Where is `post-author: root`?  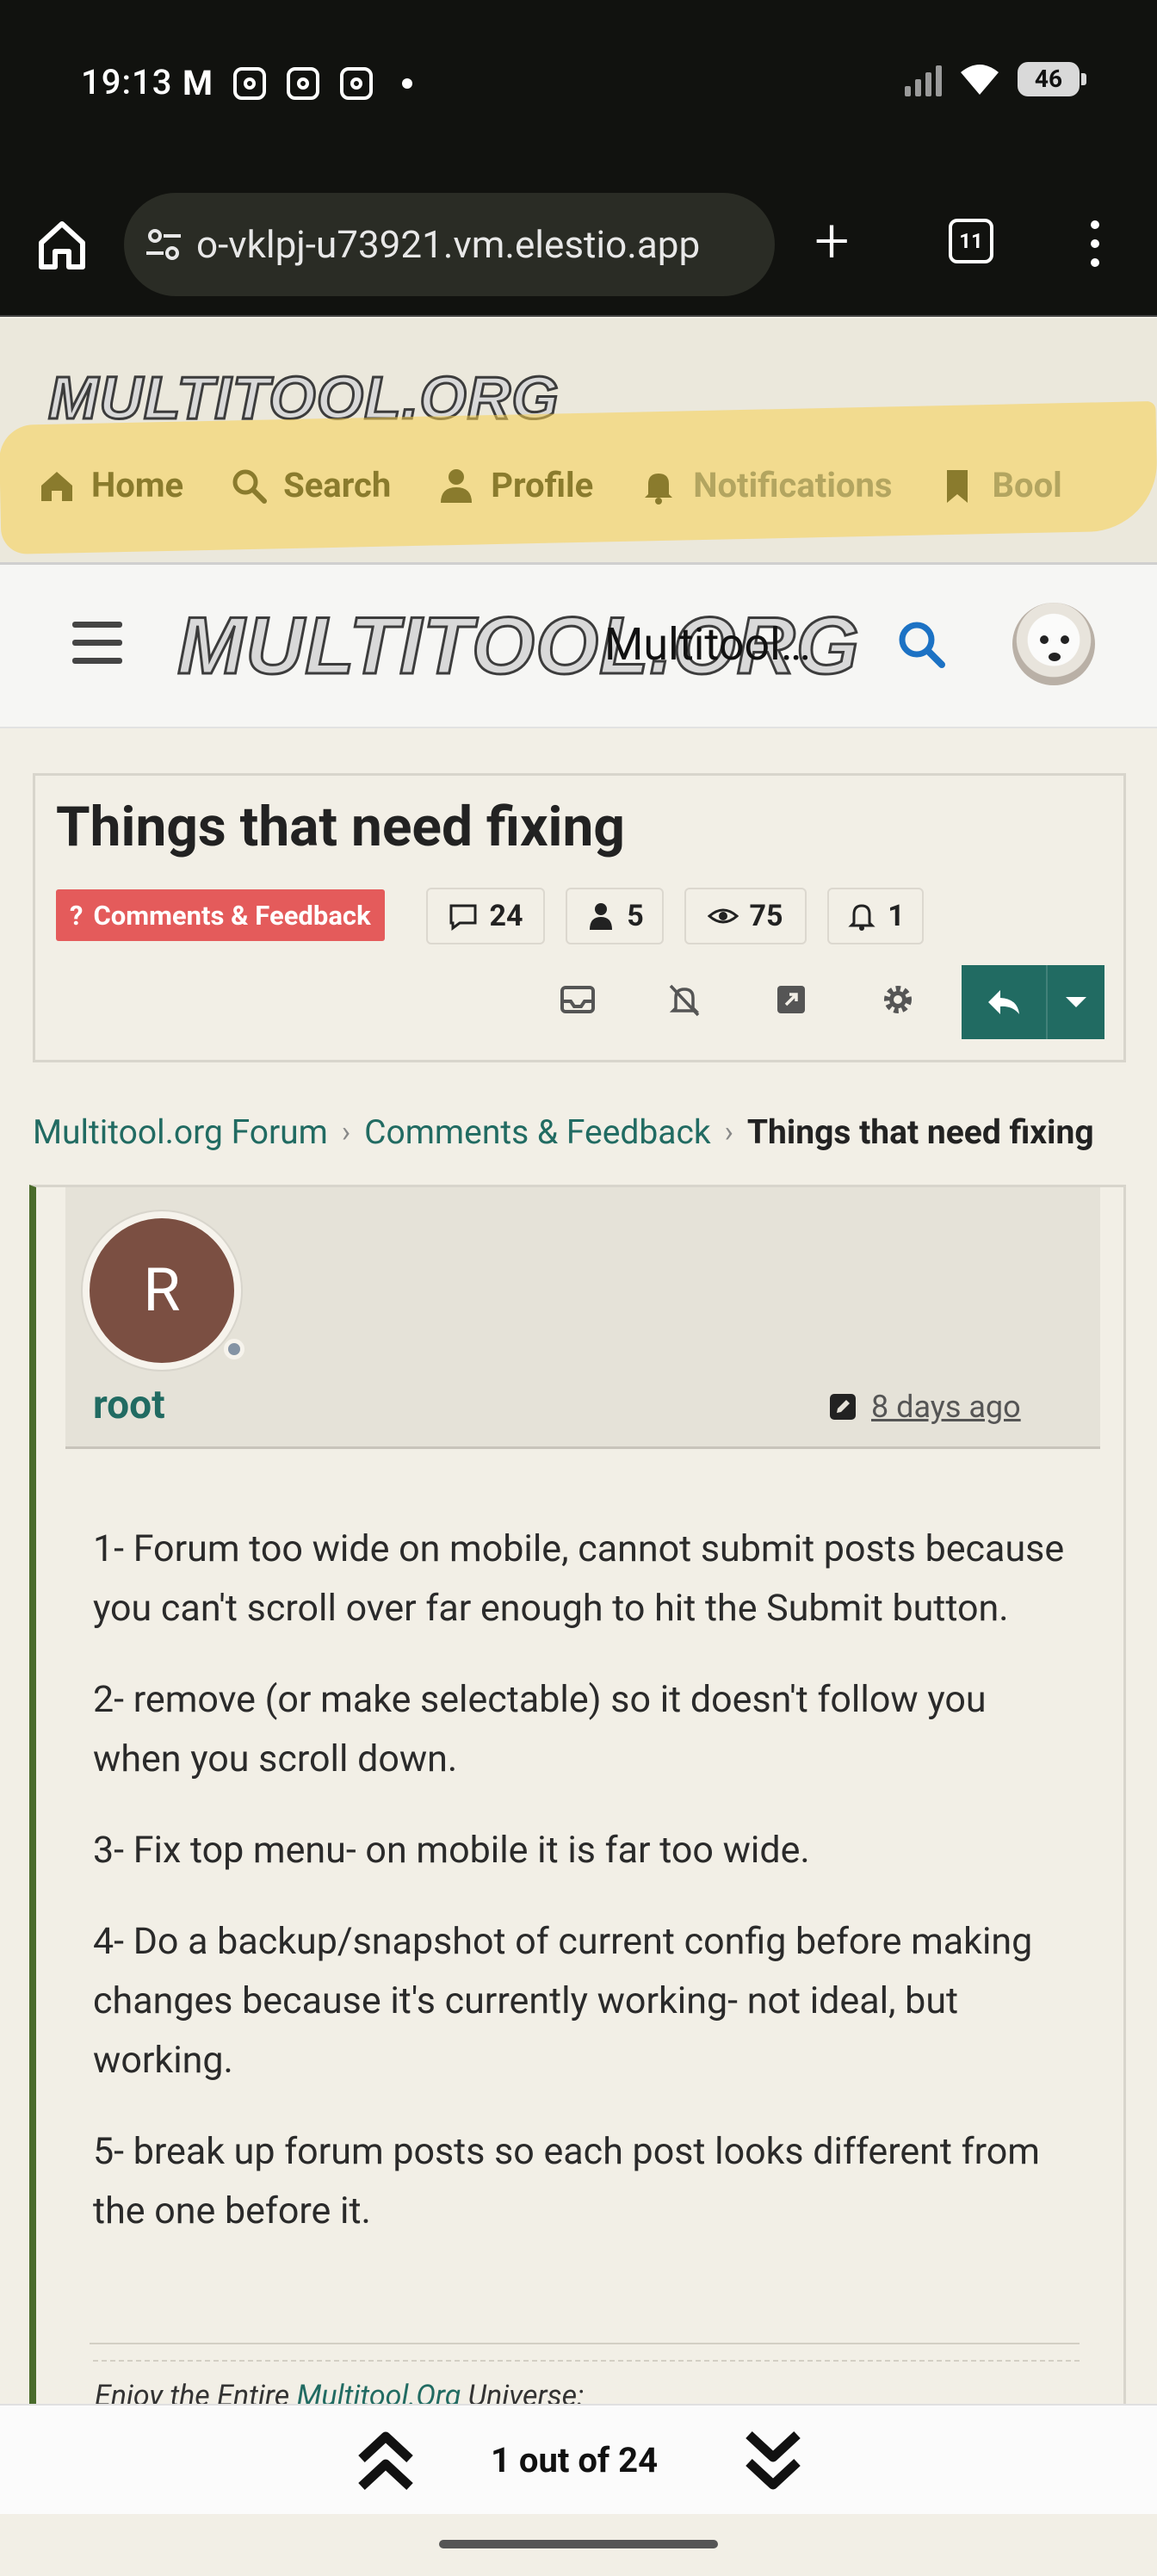
post-author: root is located at coordinates (129, 1405).